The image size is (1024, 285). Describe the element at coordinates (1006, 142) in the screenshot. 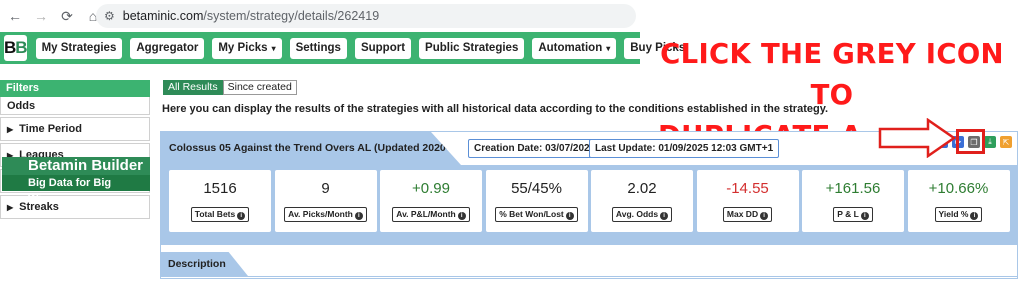

I see `share-icon: ⇱` at that location.